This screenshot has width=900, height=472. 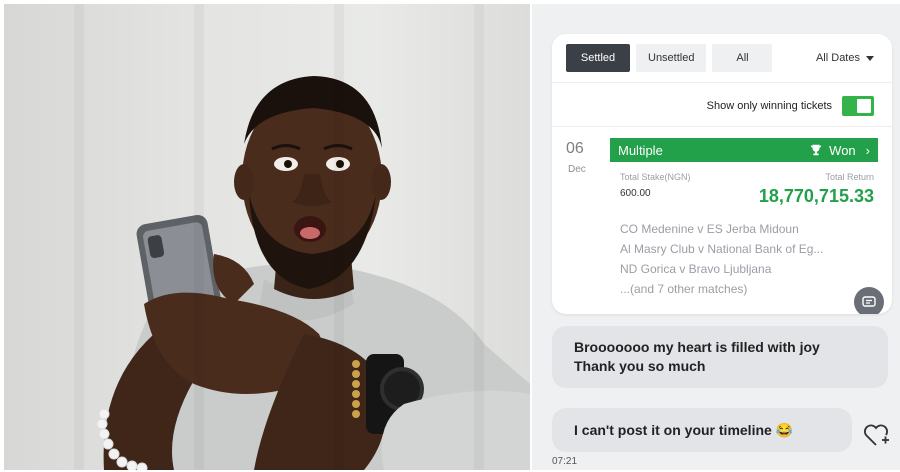 I want to click on filter-tabs: Settled Unsettled All, so click(x=669, y=58).